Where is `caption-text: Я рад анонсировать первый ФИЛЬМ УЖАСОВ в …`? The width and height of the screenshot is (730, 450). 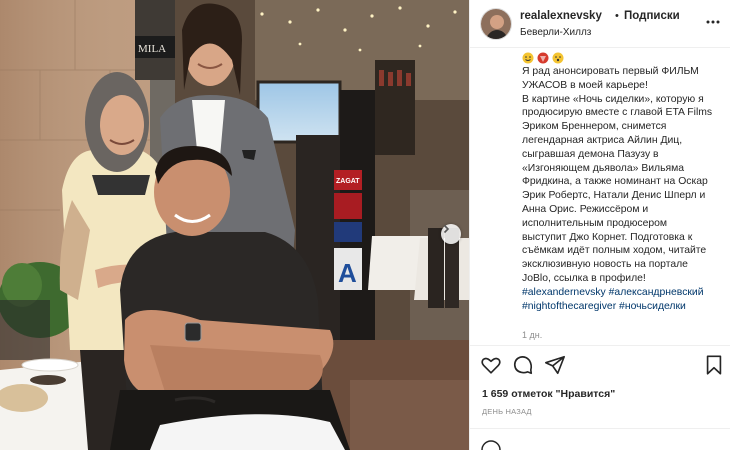
caption-text: Я рад анонсировать первый ФИЛЬМ УЖАСОВ в … is located at coordinates (623, 175).